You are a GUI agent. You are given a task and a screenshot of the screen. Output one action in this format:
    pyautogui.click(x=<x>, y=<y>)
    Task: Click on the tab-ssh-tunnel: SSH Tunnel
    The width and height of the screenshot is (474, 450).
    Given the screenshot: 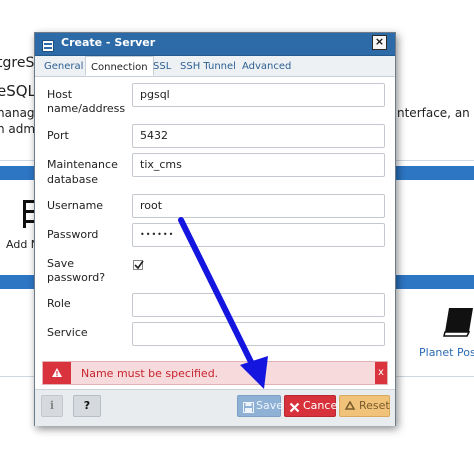 What is the action you would take?
    pyautogui.click(x=208, y=66)
    